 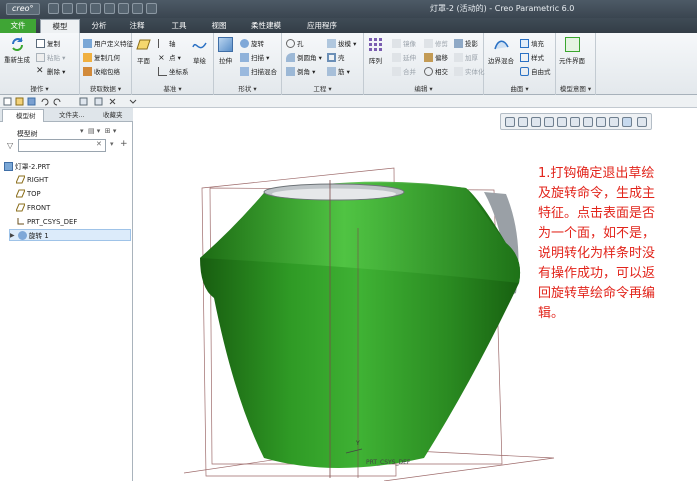 What do you see at coordinates (50, 57) in the screenshot?
I see `paste-button: 粘贴 ▾` at bounding box center [50, 57].